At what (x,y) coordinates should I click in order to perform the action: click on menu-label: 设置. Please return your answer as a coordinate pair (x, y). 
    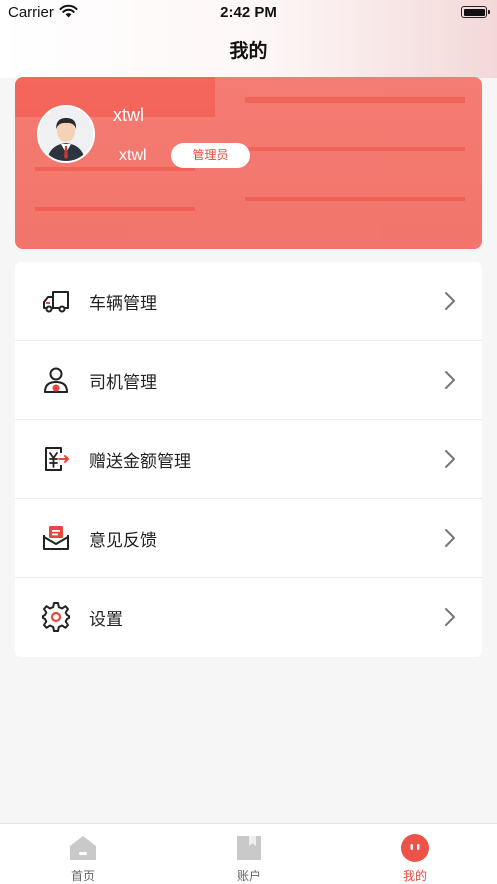
    Looking at the image, I should click on (106, 619).